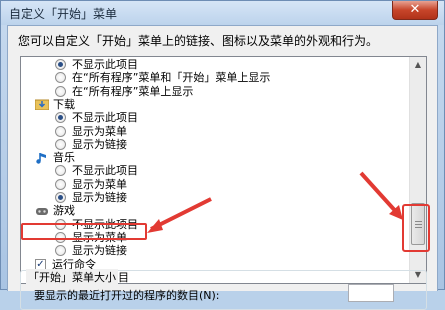  What do you see at coordinates (42, 158) in the screenshot?
I see `music-note-icon` at bounding box center [42, 158].